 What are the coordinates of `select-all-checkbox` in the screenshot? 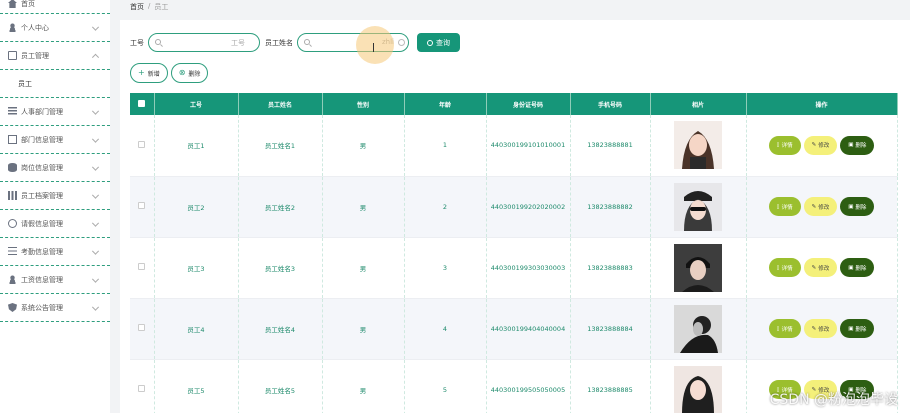 It's located at (142, 104).